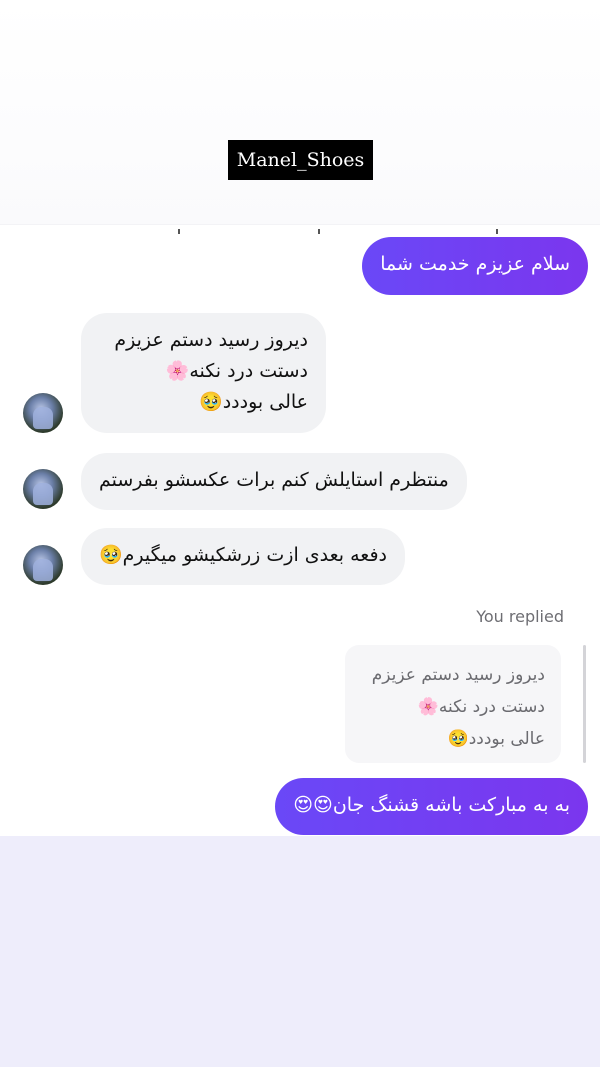 The image size is (600, 1067). I want to click on replied-label: You replied, so click(520, 616).